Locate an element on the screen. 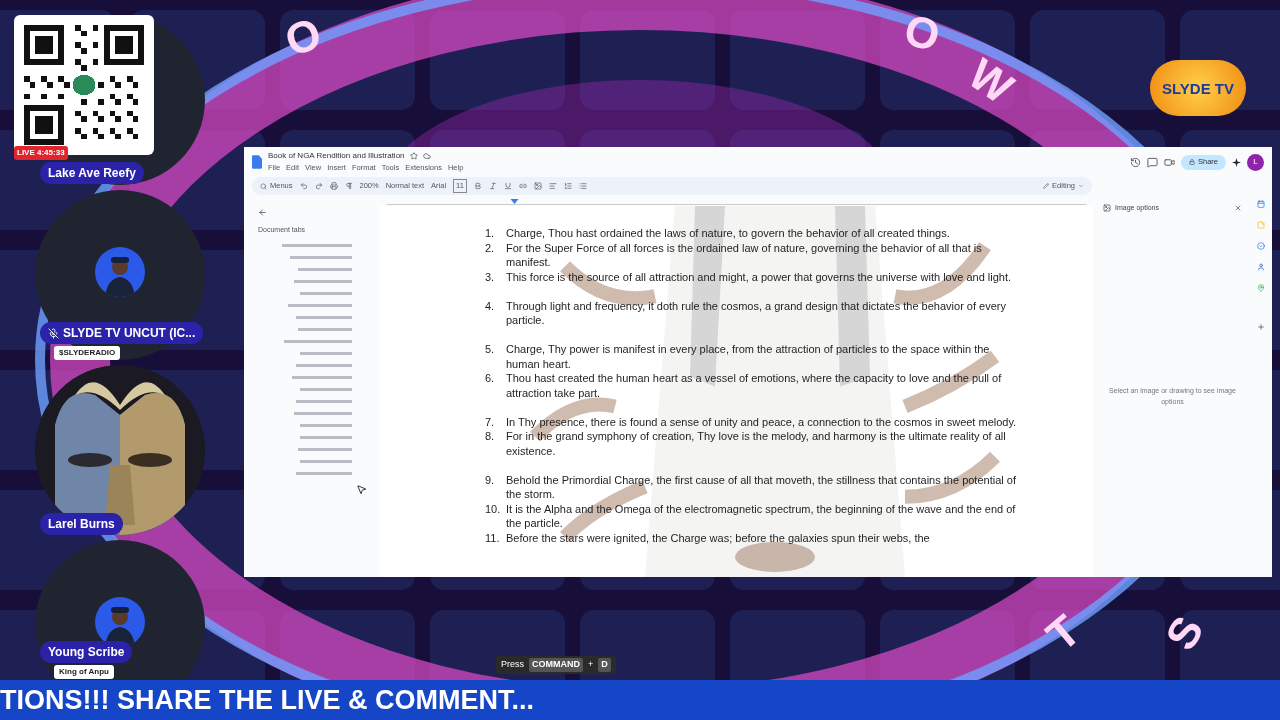  caret-icon is located at coordinates (1081, 186).